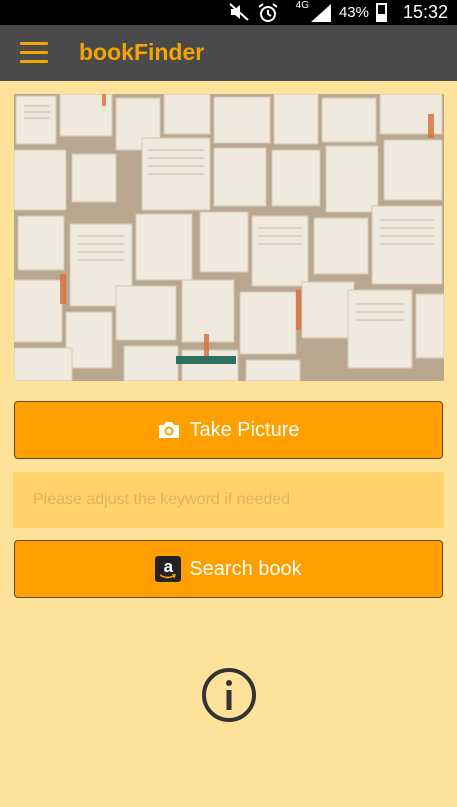  What do you see at coordinates (169, 430) in the screenshot?
I see `camera-icon` at bounding box center [169, 430].